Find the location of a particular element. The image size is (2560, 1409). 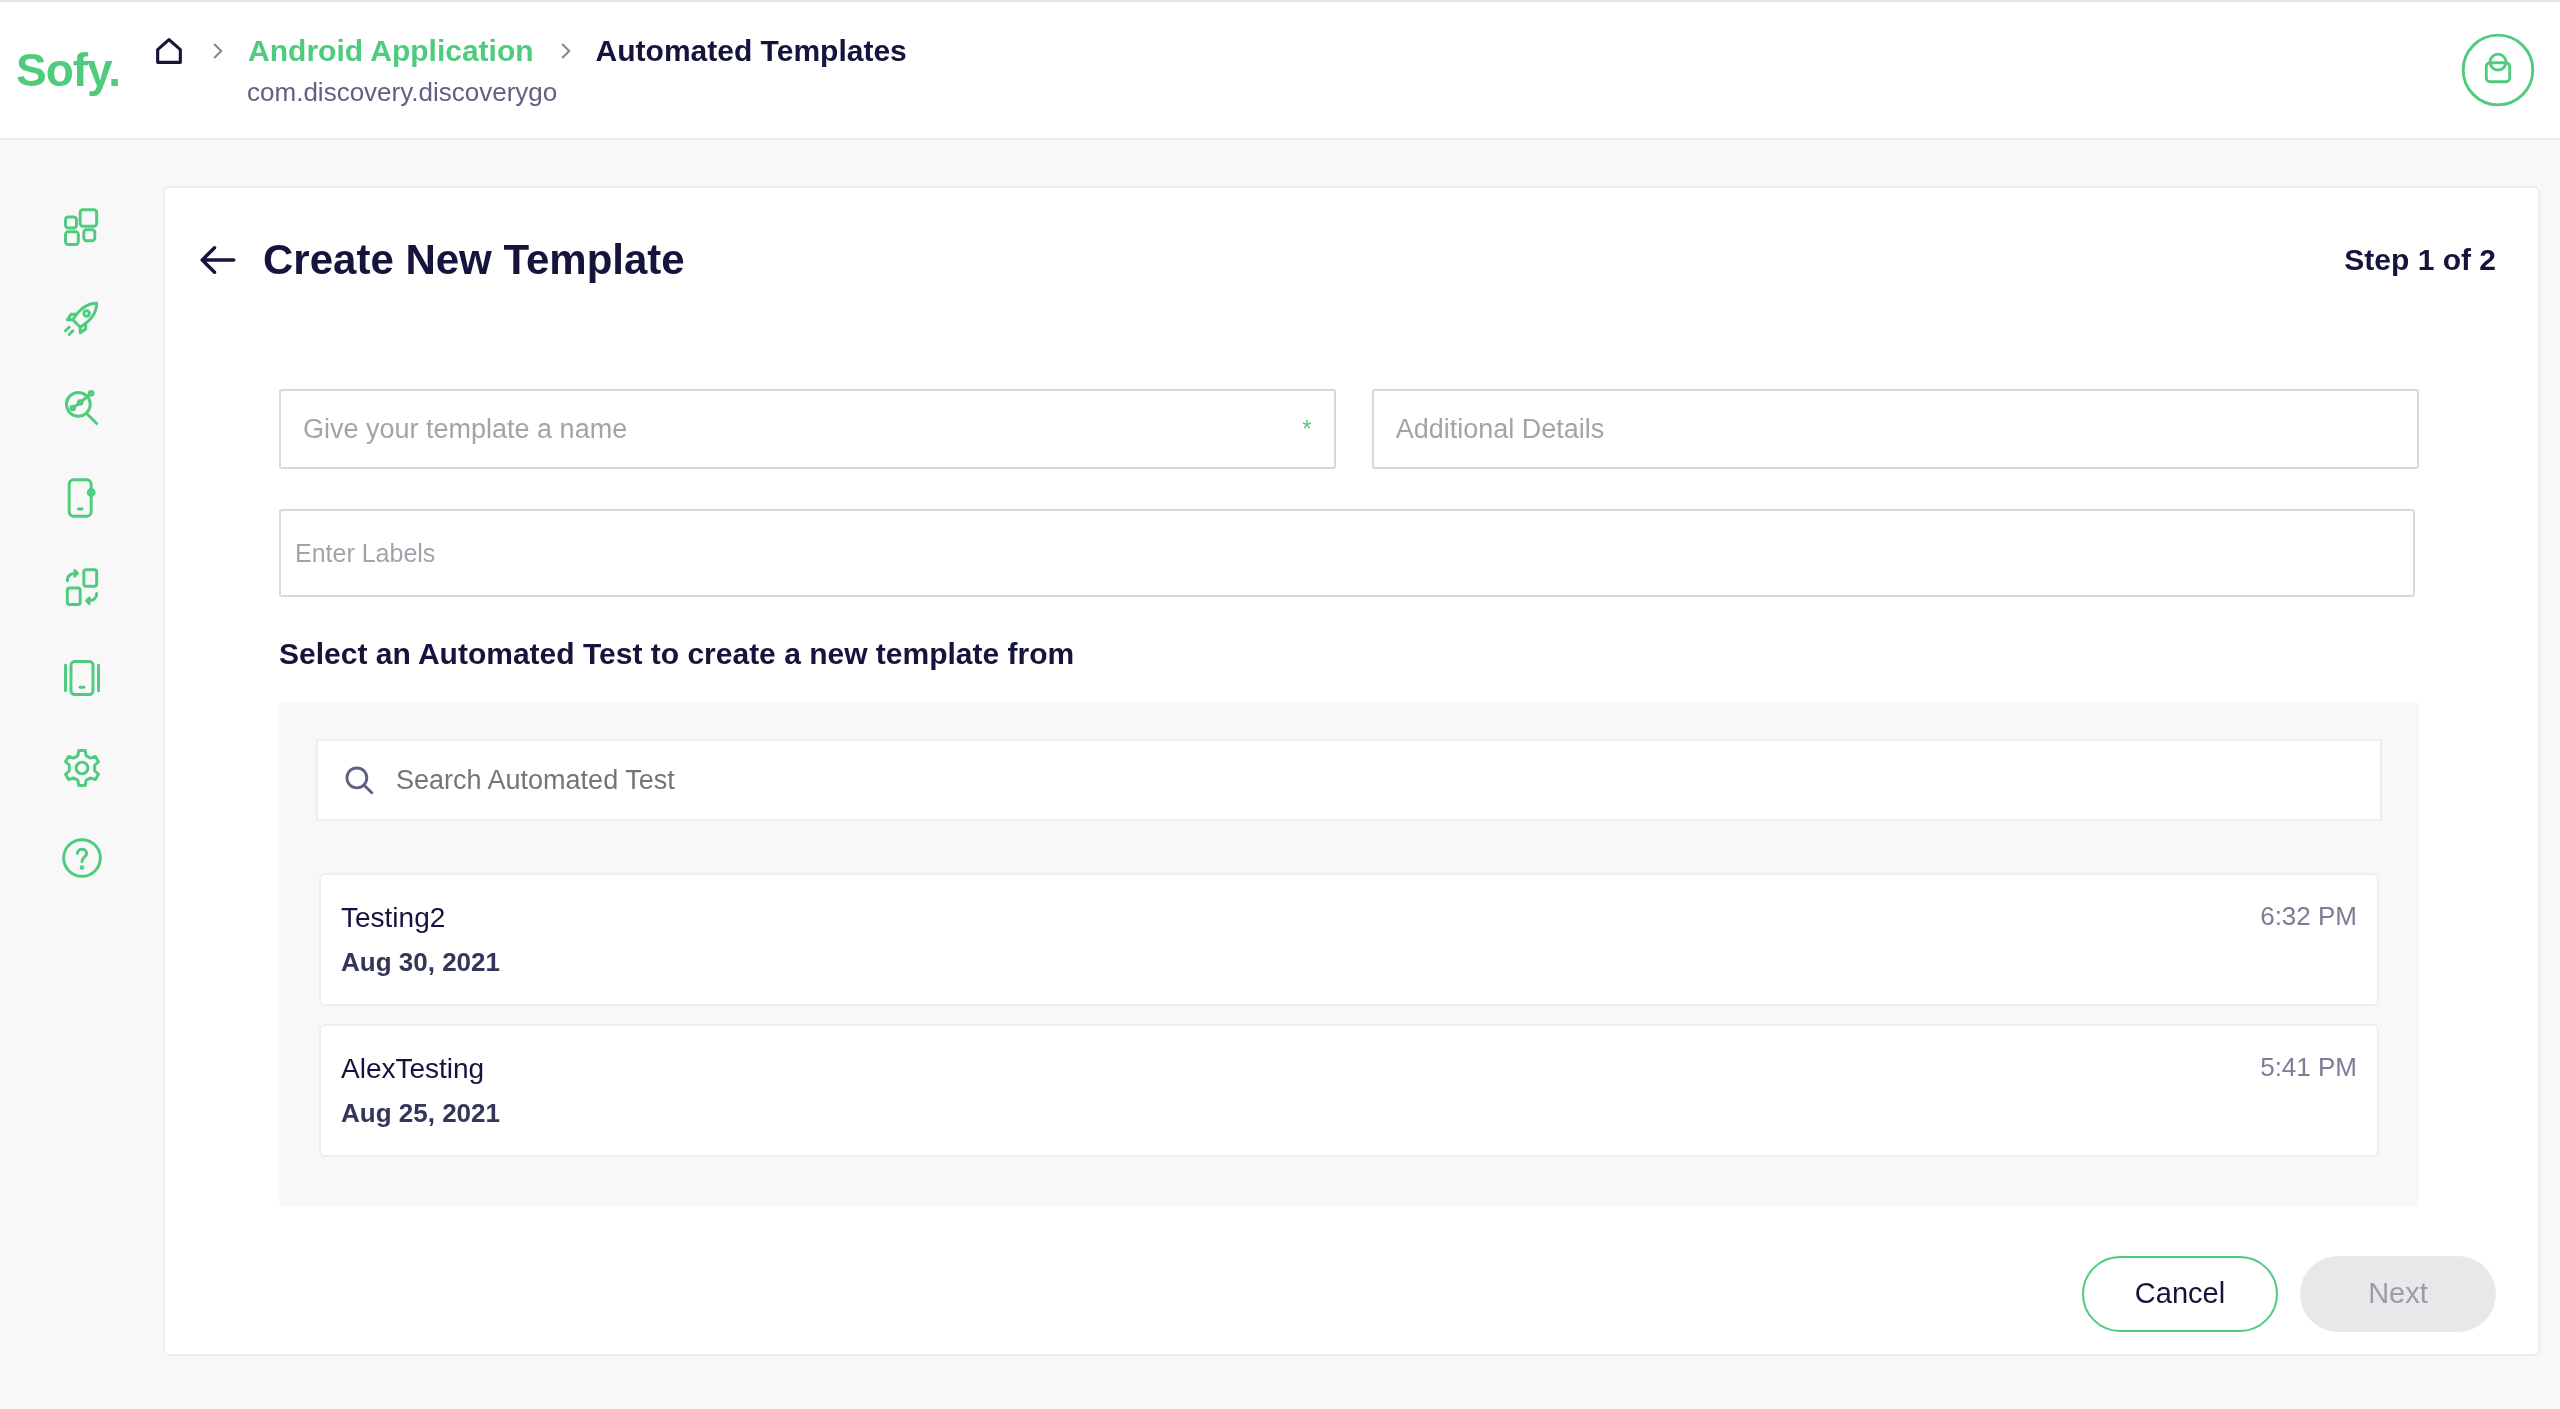

test-name: AlexTesting is located at coordinates (413, 1069).